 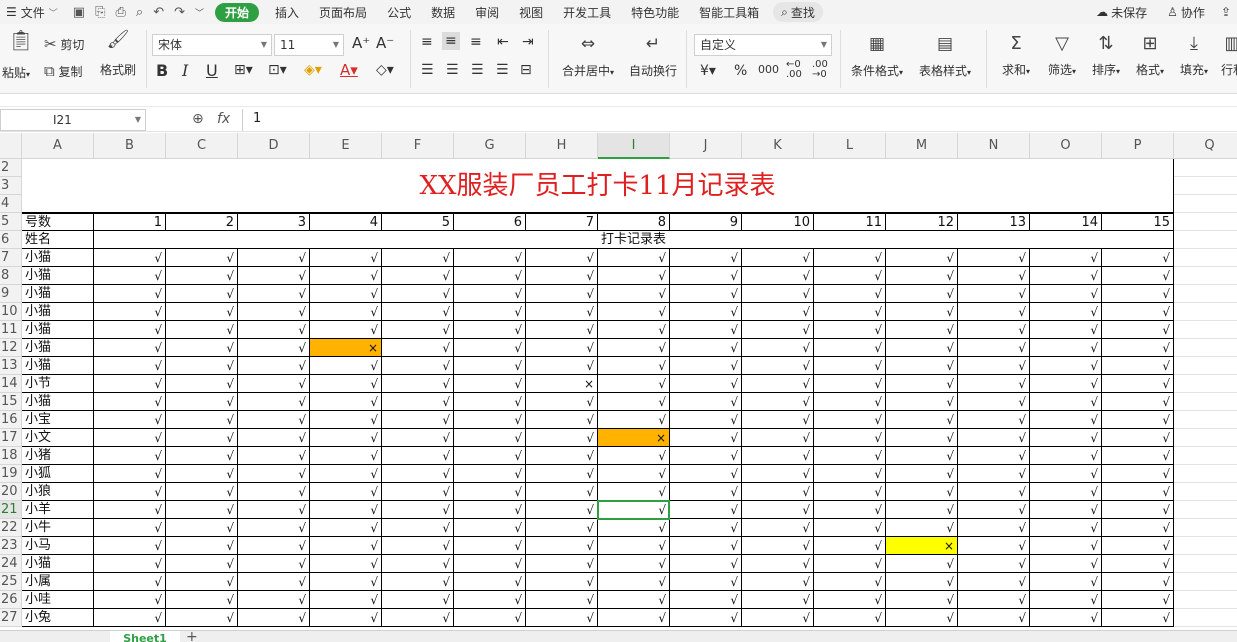 What do you see at coordinates (237, 12) in the screenshot?
I see `tab-home: 开始` at bounding box center [237, 12].